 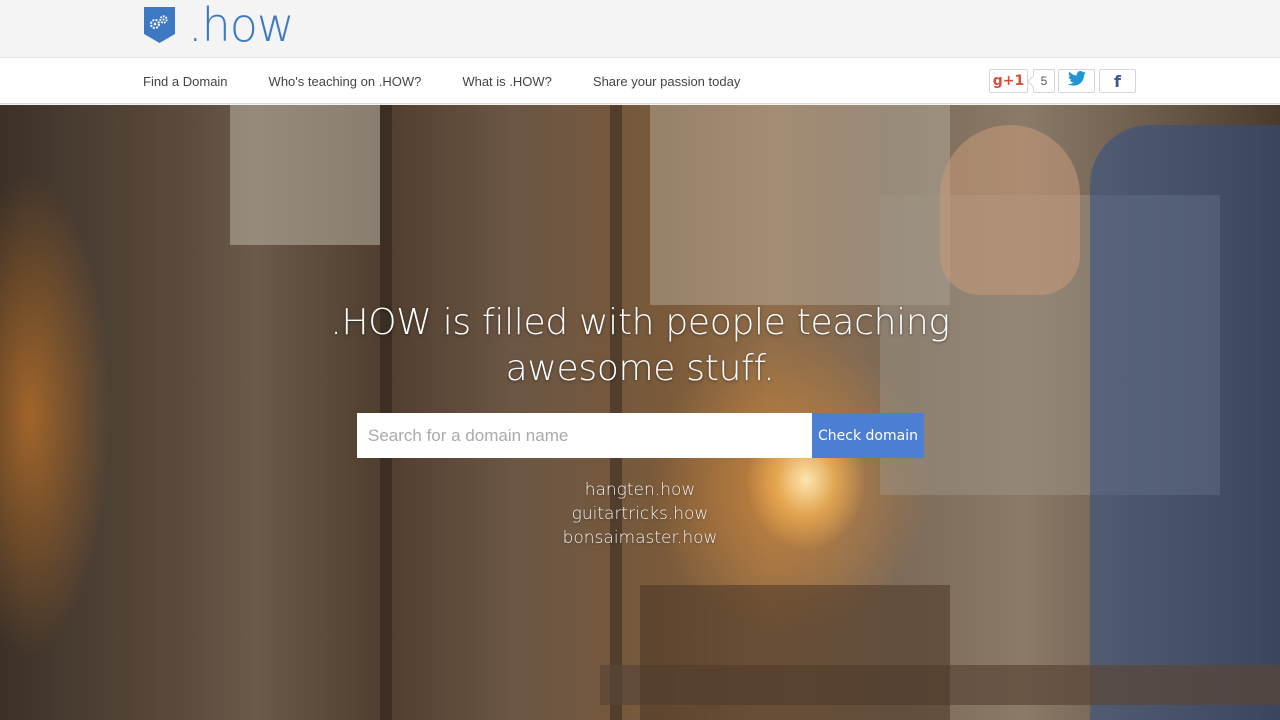 I want to click on domain-search-input, so click(x=584, y=435).